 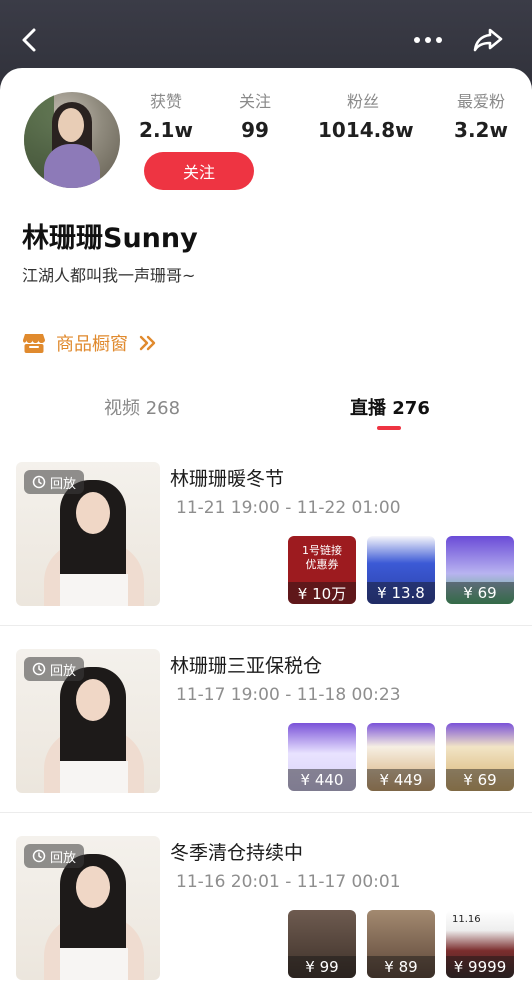 I want to click on shop-window-label: 商品橱窗, so click(x=92, y=344).